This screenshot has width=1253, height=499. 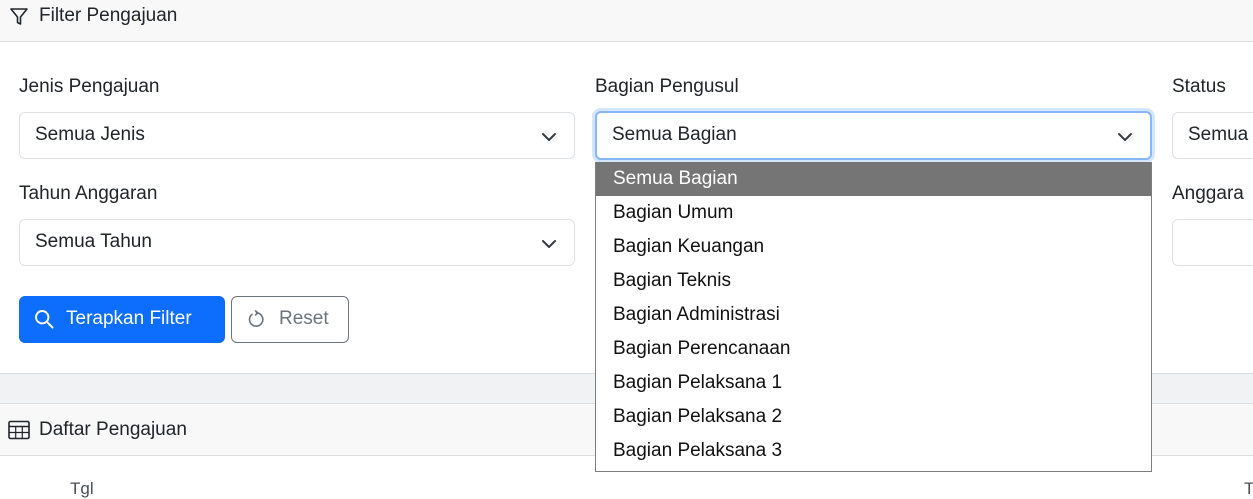 I want to click on table-icon, so click(x=19, y=430).